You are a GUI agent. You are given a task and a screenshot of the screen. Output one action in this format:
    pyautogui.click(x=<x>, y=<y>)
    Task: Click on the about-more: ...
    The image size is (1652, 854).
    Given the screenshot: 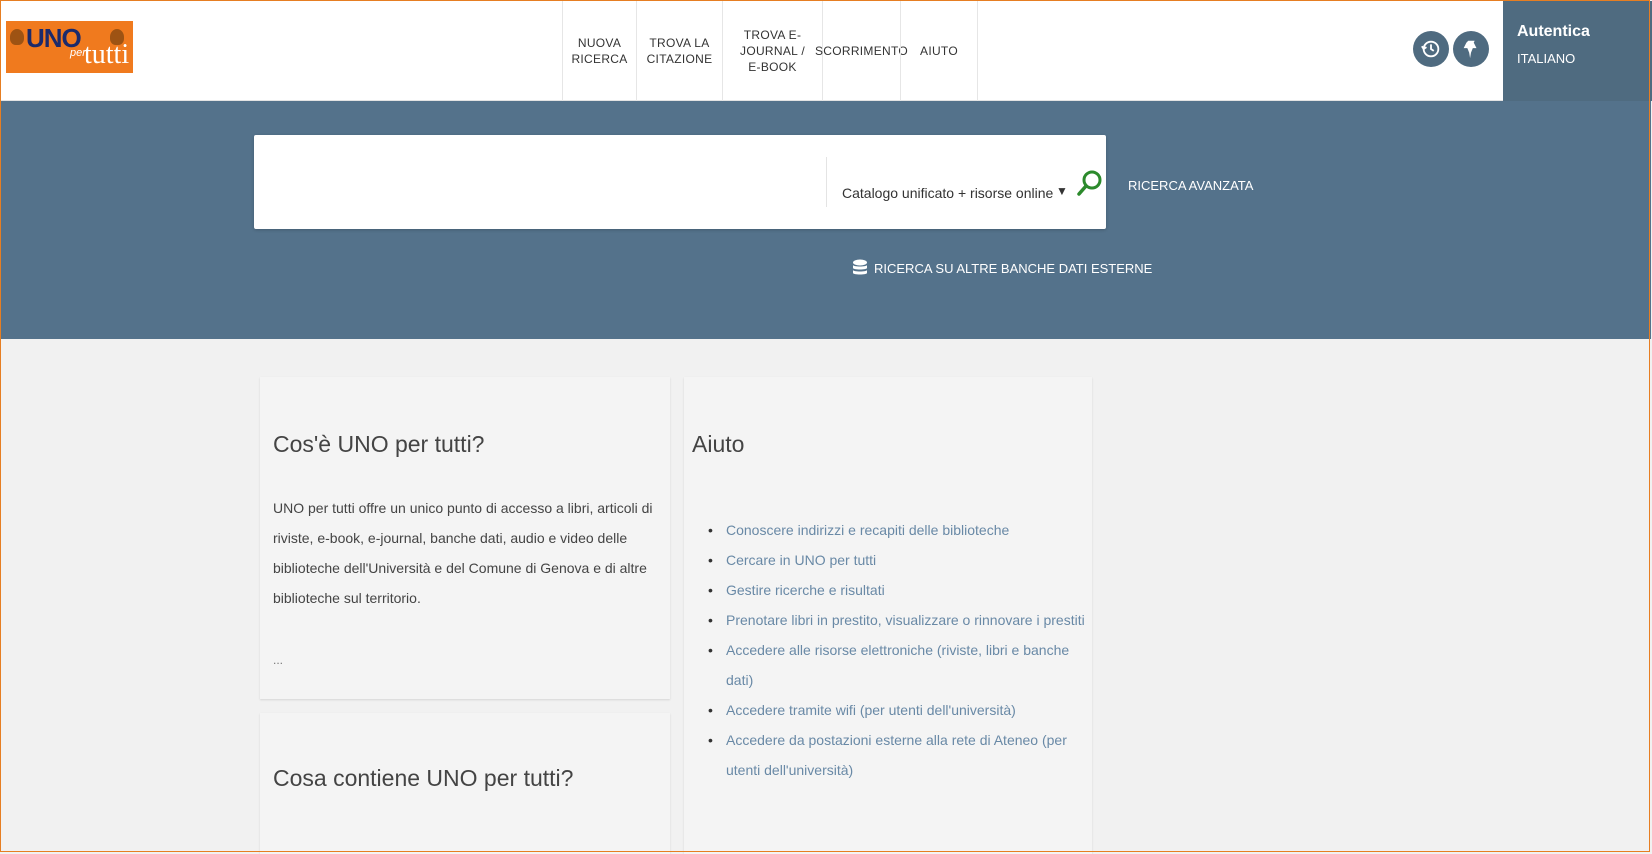 What is the action you would take?
    pyautogui.click(x=278, y=660)
    